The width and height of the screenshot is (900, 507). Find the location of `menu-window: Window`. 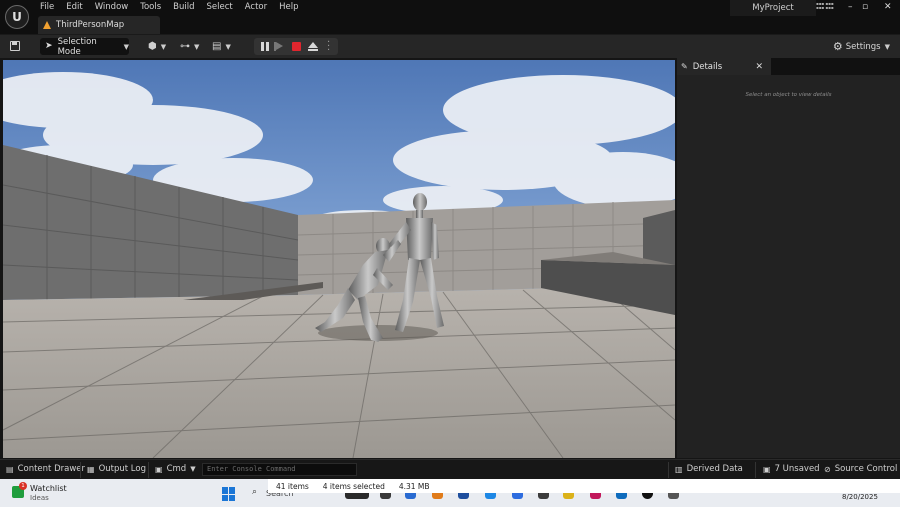

menu-window: Window is located at coordinates (112, 7).